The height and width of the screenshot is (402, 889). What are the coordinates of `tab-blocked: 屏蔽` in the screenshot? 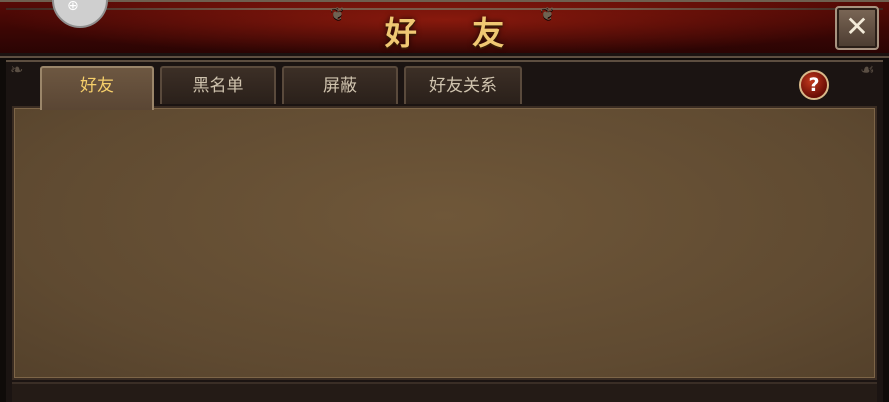 It's located at (340, 85).